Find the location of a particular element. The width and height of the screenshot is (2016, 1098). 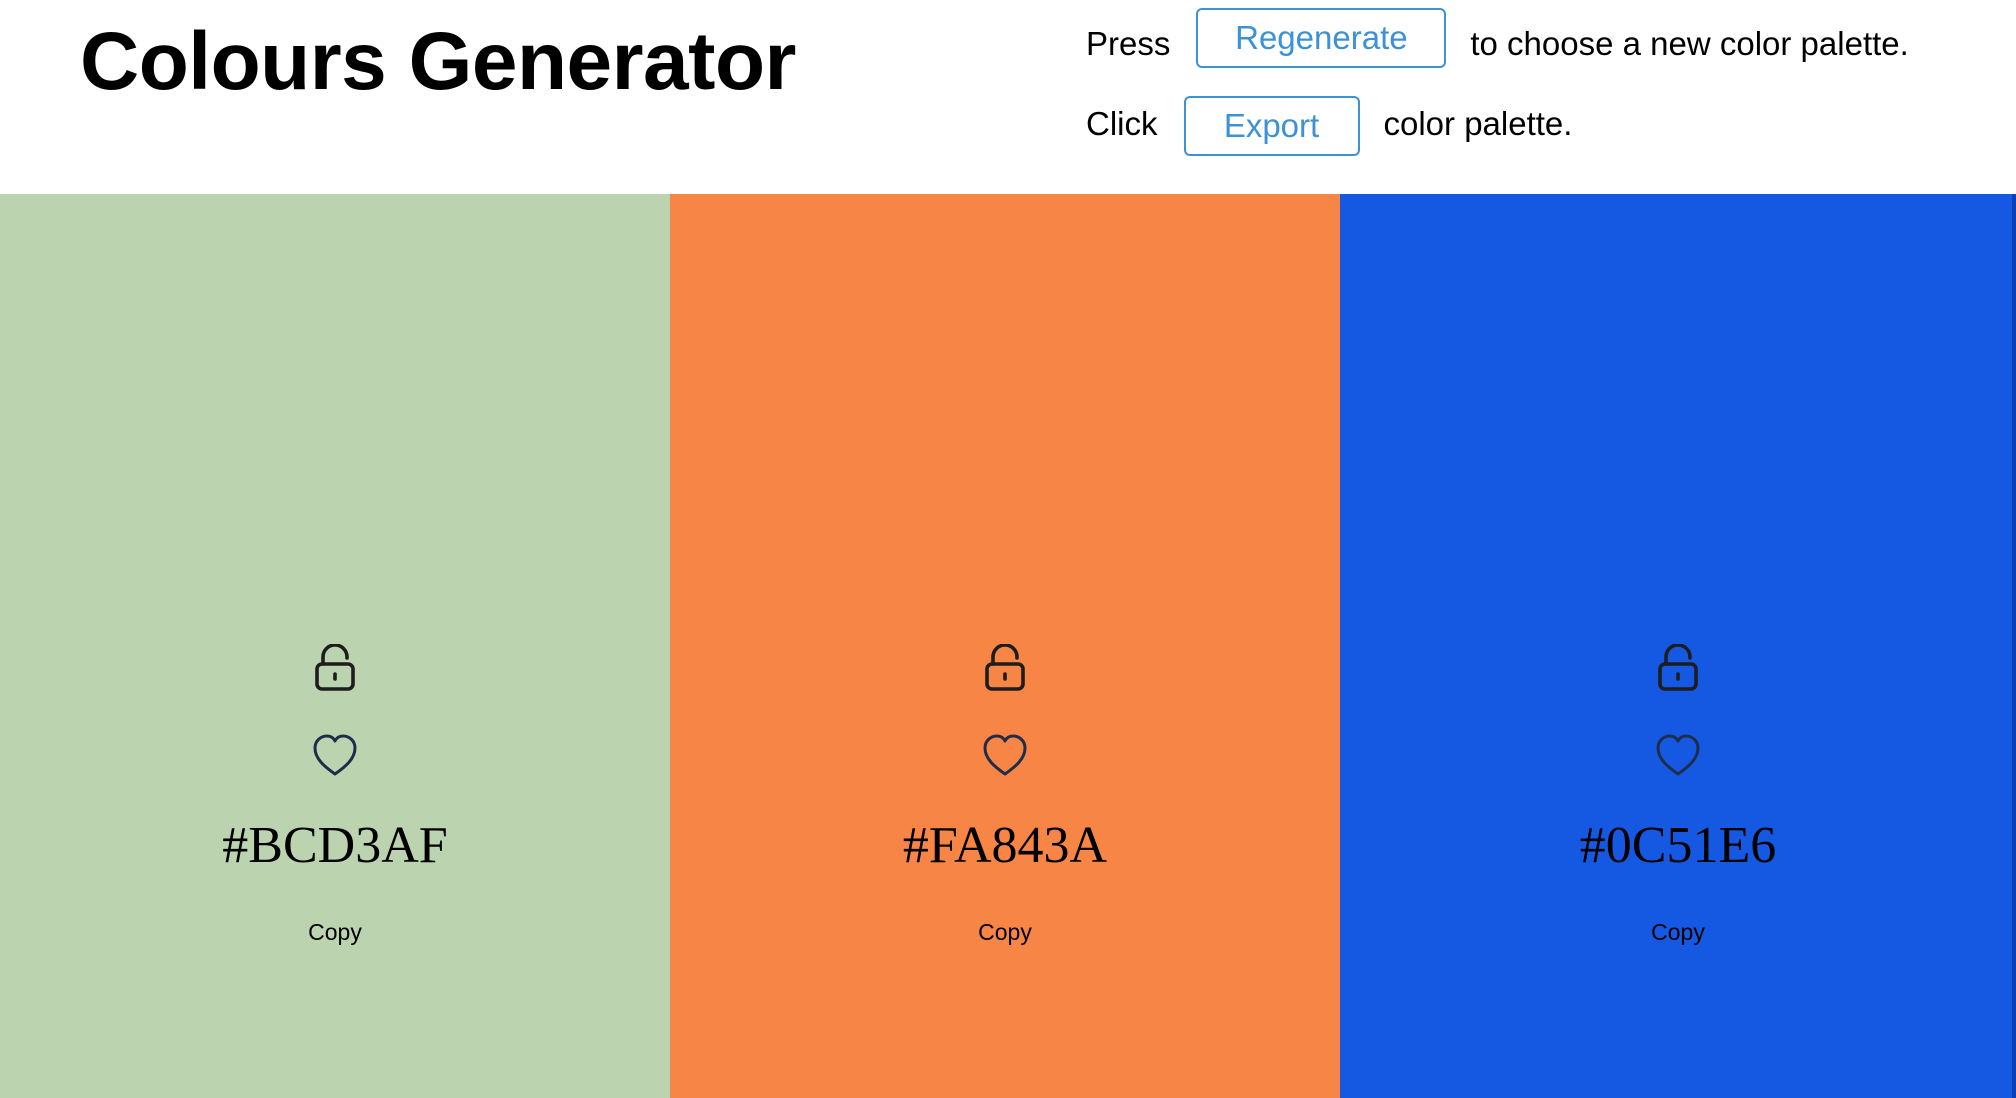

hex-code: #BCD3AF is located at coordinates (335, 845).